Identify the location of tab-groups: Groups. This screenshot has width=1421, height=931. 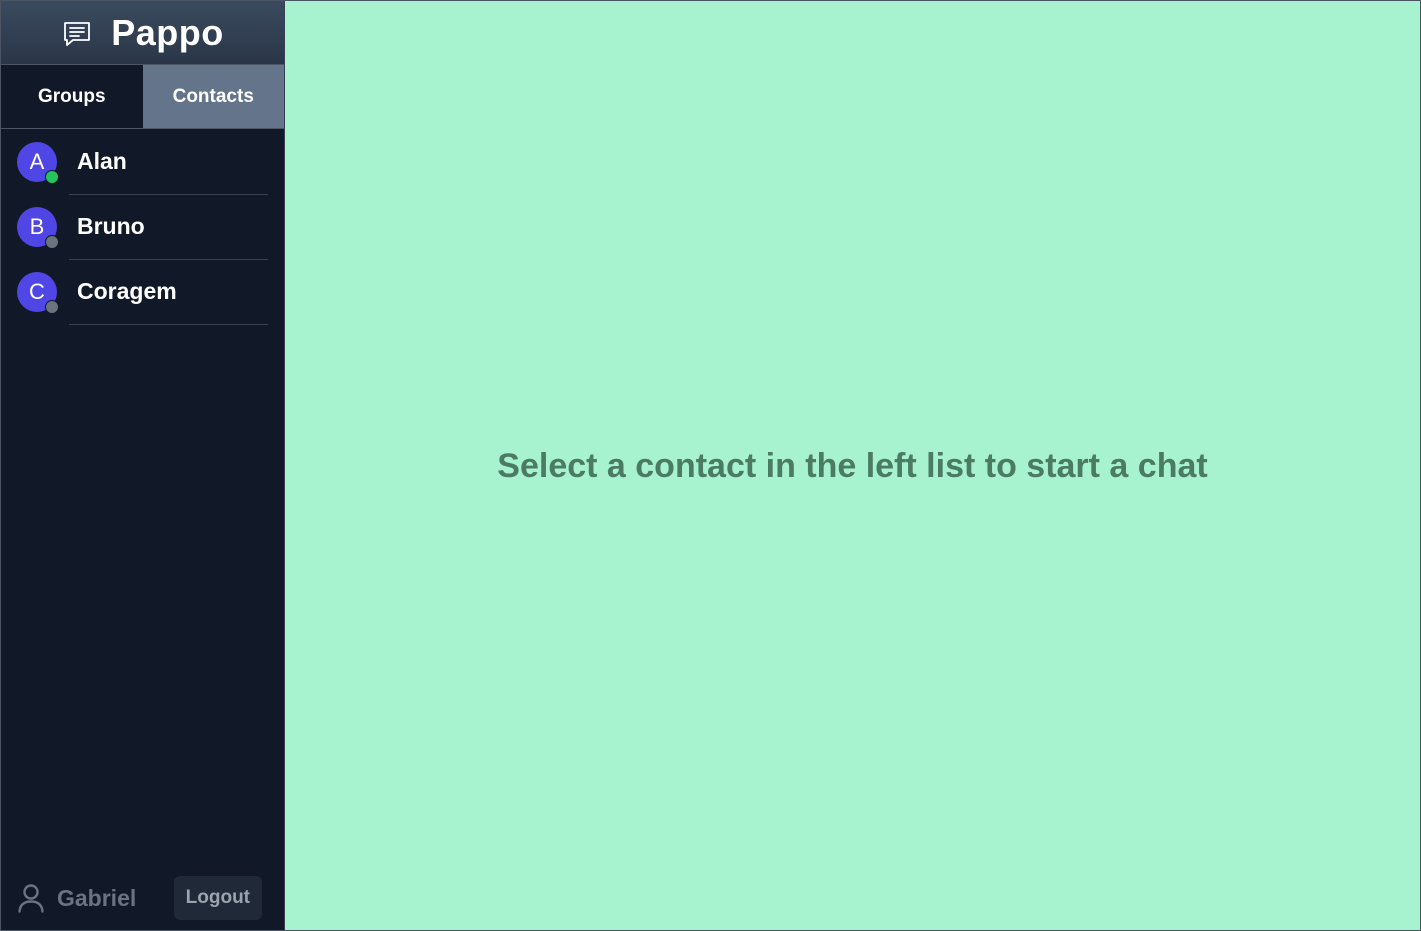
(72, 96).